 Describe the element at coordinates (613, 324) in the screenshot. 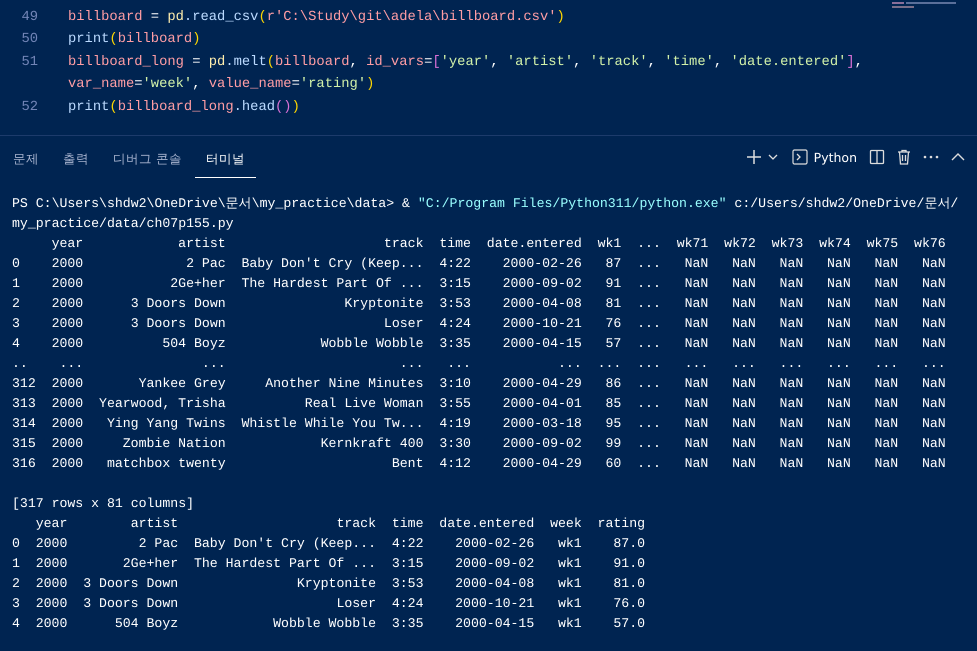

I see `table-cell-text: 76` at that location.